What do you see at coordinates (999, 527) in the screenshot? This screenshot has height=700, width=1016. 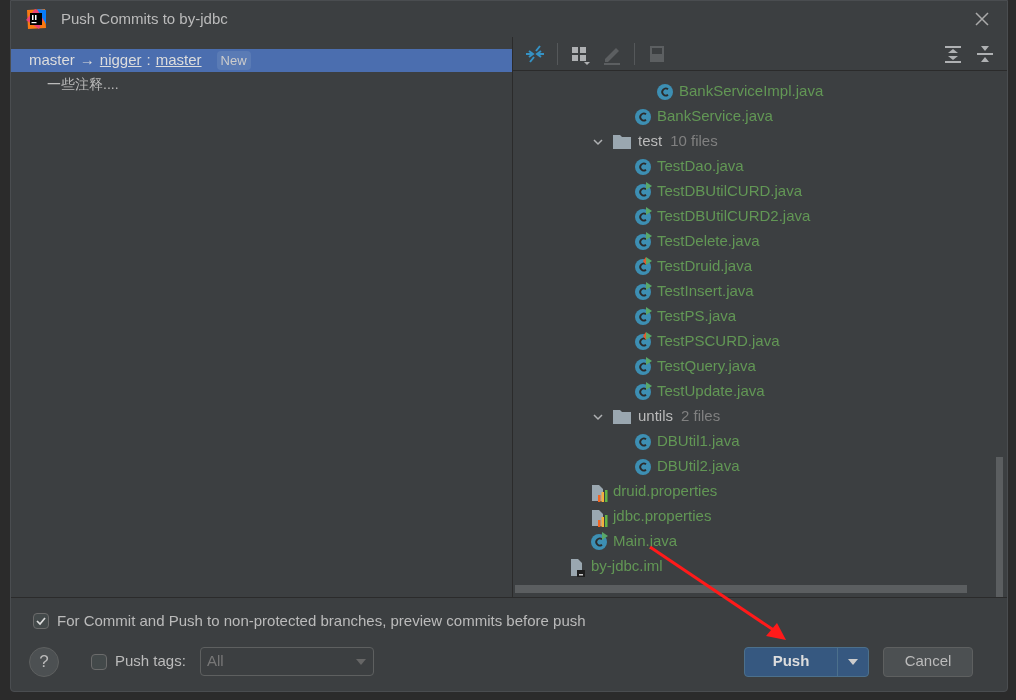 I see `vertical-scrollbar` at bounding box center [999, 527].